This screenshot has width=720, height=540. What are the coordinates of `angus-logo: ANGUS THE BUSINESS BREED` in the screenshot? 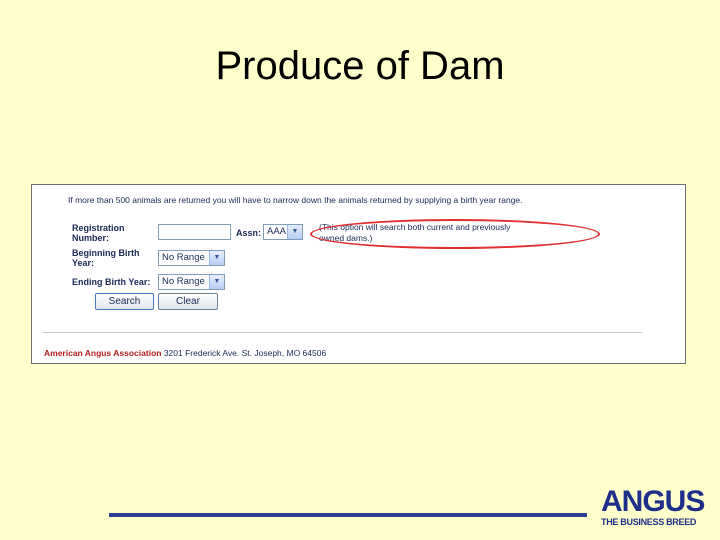 It's located at (653, 509).